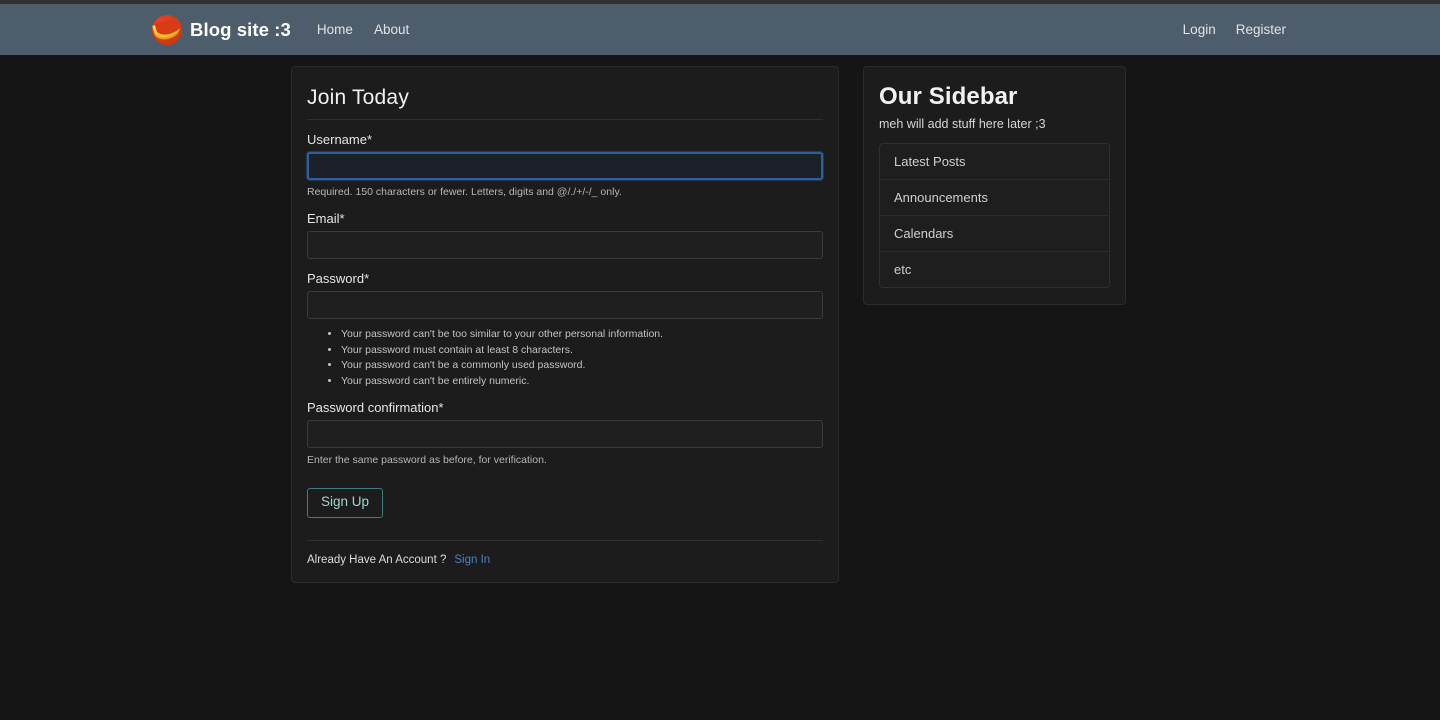 The height and width of the screenshot is (720, 1440). What do you see at coordinates (565, 305) in the screenshot?
I see `password-input` at bounding box center [565, 305].